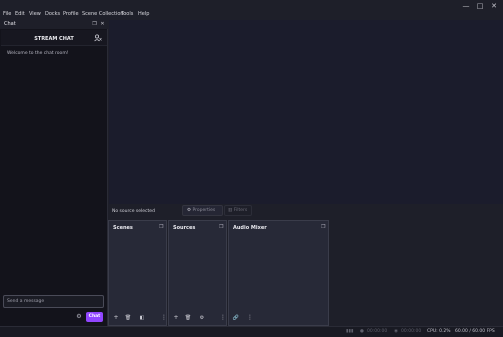 This screenshot has width=503, height=337. Describe the element at coordinates (377, 331) in the screenshot. I see `record-time: 00:00:00` at that location.